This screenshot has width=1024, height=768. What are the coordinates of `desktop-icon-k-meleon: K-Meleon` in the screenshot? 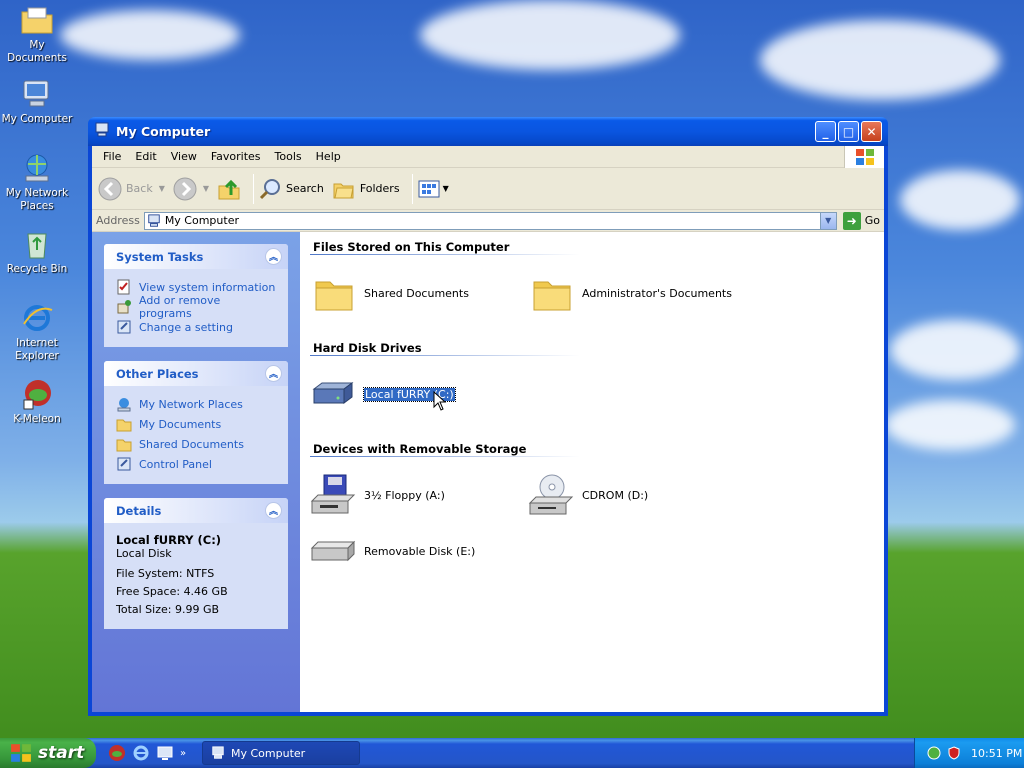 It's located at (37, 402).